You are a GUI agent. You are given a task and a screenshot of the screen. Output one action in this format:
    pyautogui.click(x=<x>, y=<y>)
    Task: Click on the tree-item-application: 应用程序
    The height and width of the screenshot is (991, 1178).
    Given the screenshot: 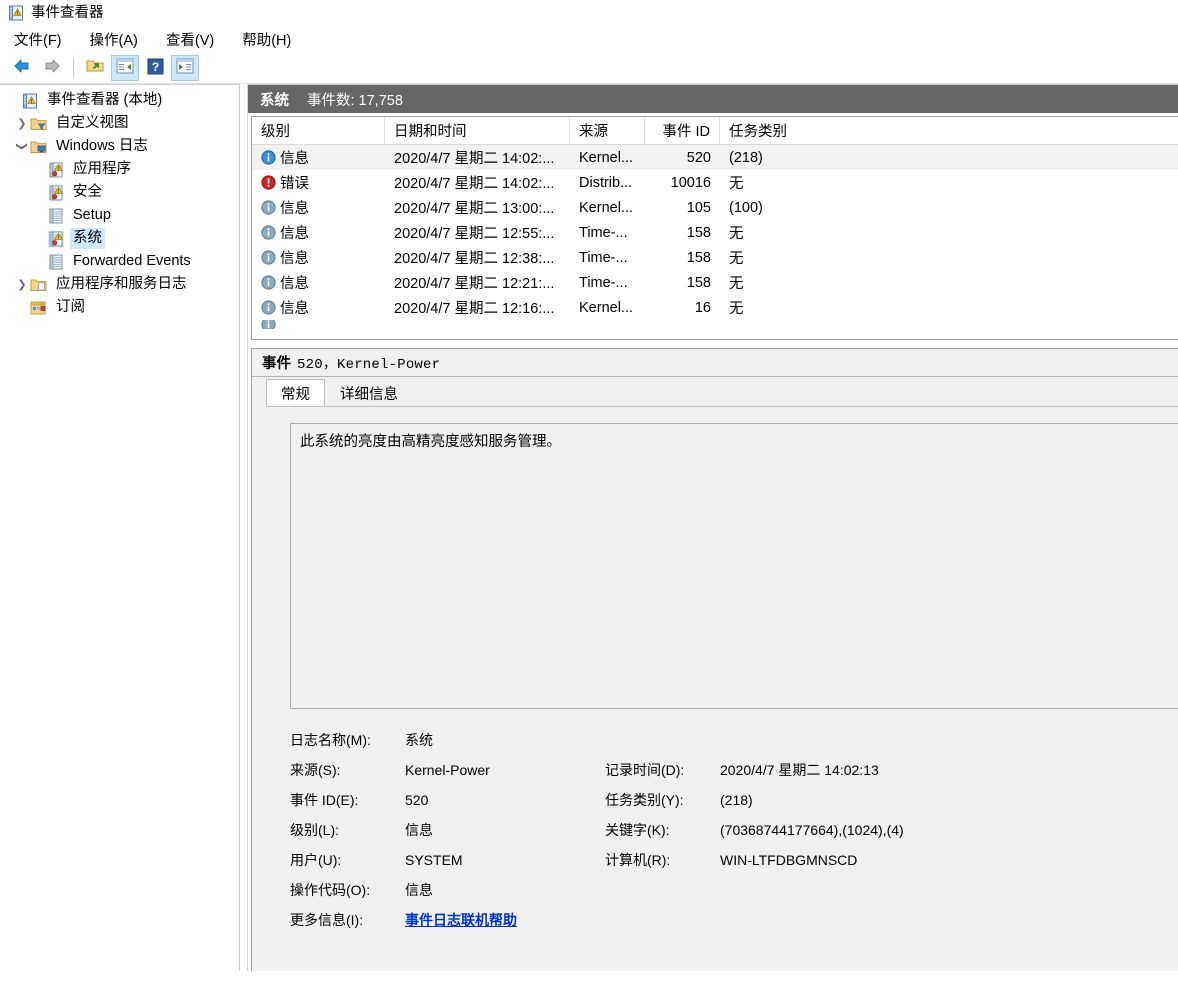 What is the action you would take?
    pyautogui.click(x=119, y=169)
    